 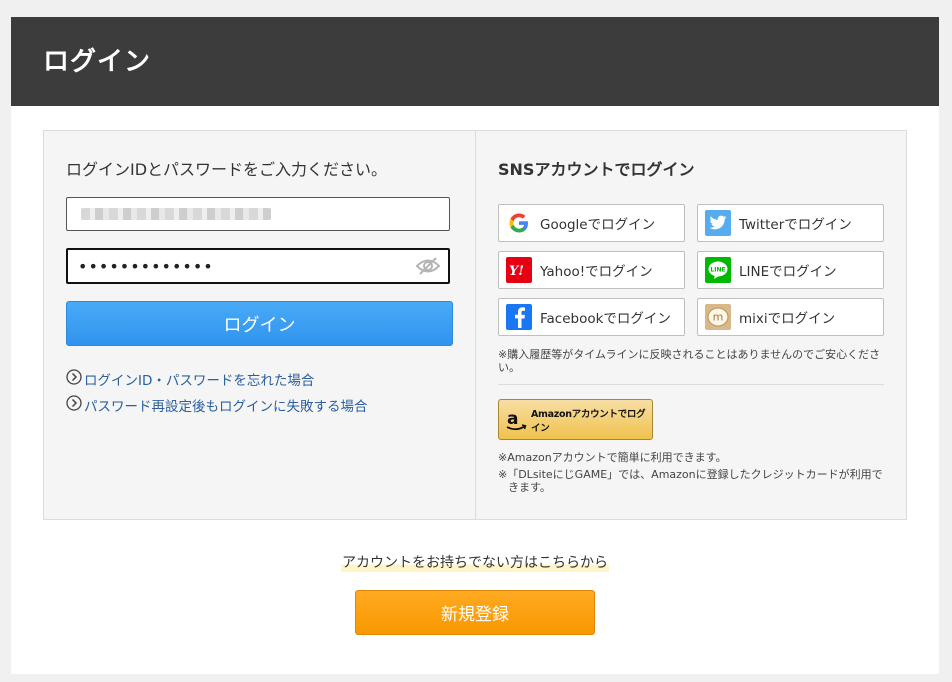 What do you see at coordinates (519, 223) in the screenshot?
I see `google-icon` at bounding box center [519, 223].